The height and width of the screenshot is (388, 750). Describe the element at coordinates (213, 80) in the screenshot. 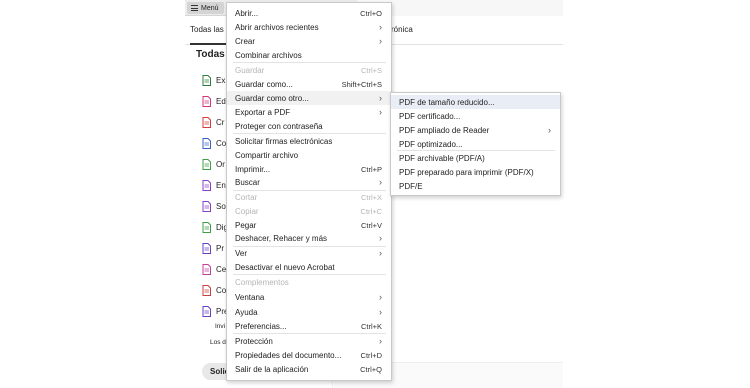

I see `tool-item-export-pdf: Ex` at that location.